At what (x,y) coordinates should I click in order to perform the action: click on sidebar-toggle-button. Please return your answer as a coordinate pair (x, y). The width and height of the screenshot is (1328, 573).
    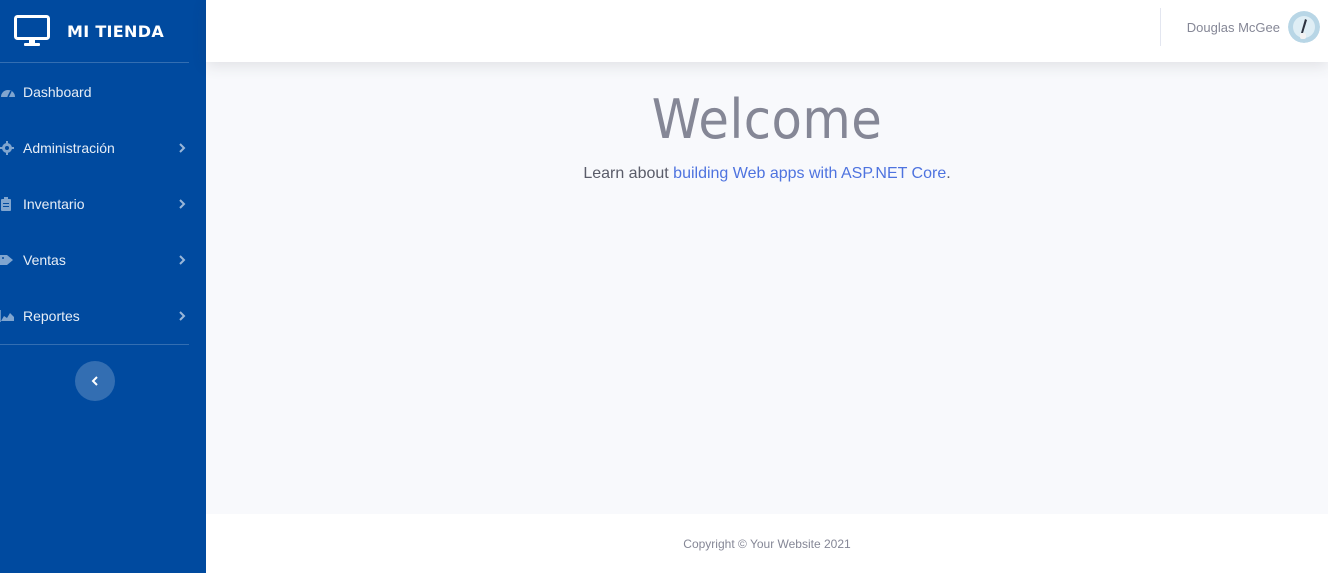
    Looking at the image, I should click on (94, 381).